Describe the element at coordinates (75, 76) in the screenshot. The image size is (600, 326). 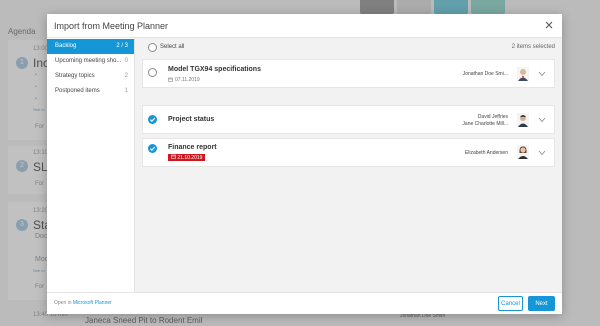
I see `sidebar-item-label: Strategy topics` at that location.